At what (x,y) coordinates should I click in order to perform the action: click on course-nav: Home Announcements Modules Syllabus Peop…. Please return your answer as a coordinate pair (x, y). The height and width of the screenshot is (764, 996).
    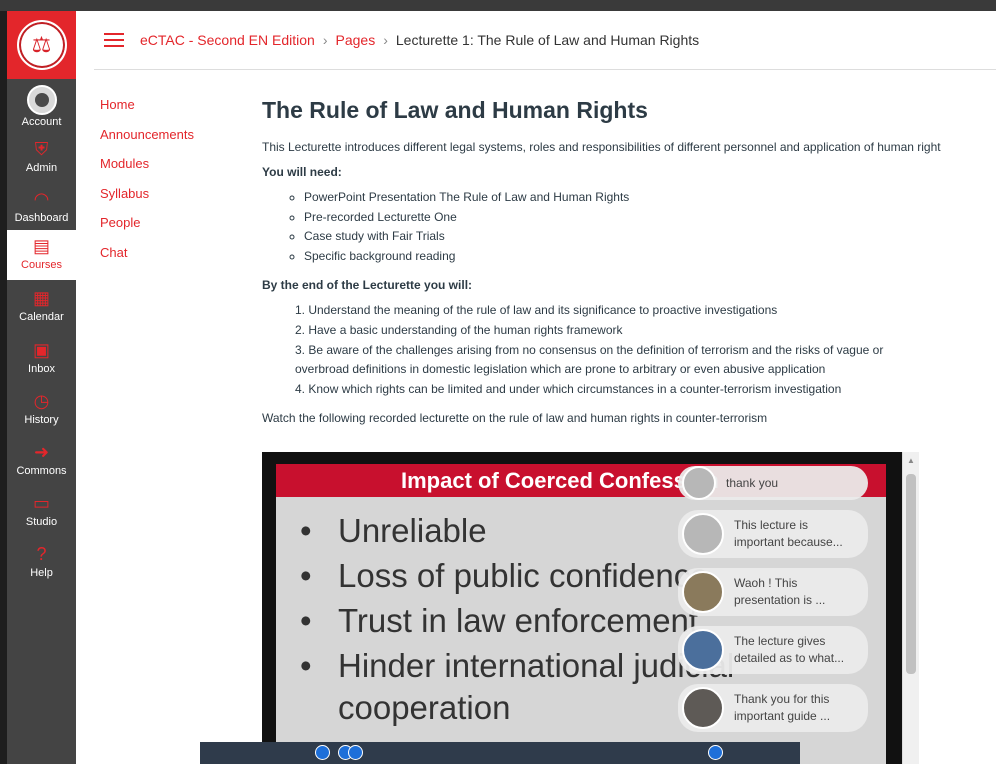
    Looking at the image, I should click on (160, 186).